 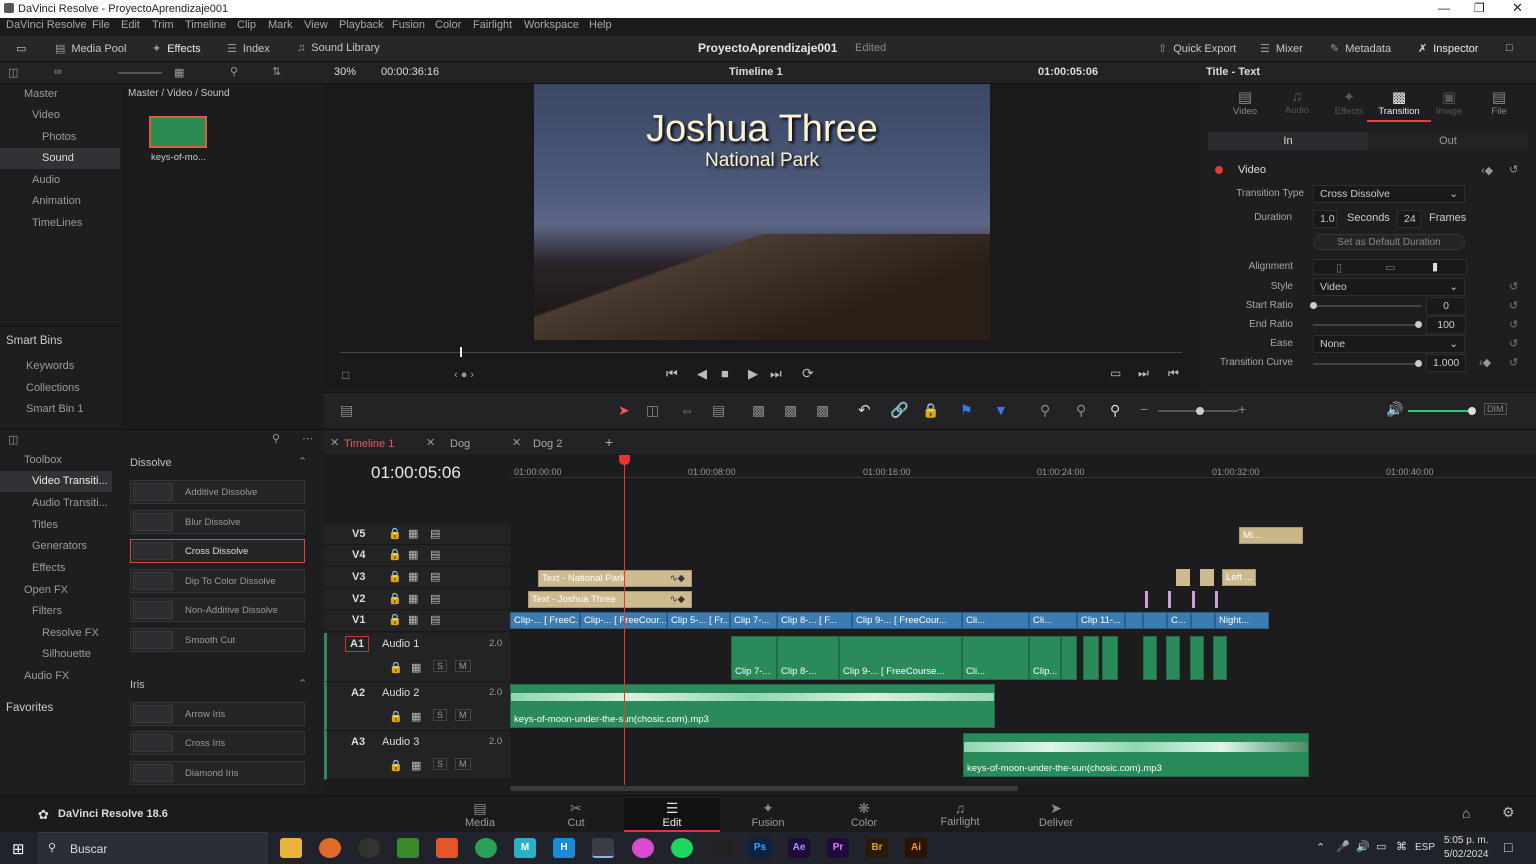 What do you see at coordinates (338, 48) in the screenshot?
I see `sound-library-button: ♫ Sound Library` at bounding box center [338, 48].